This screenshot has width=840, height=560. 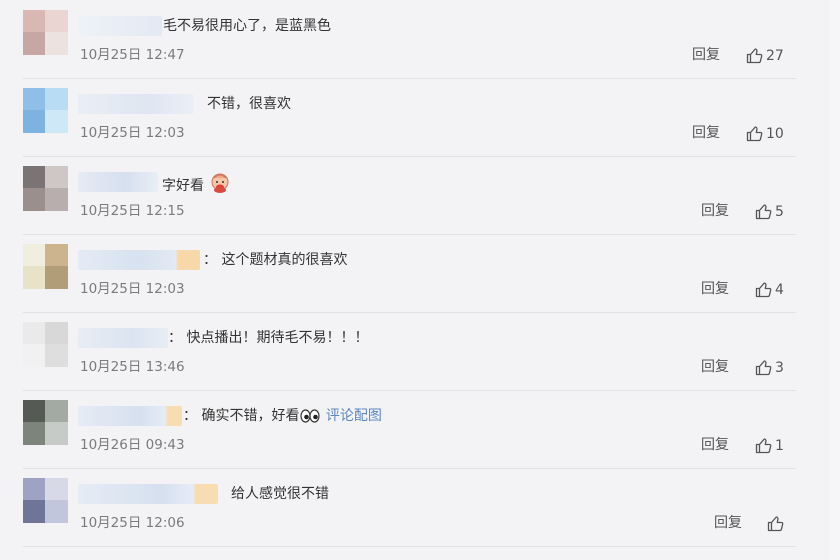 I want to click on comment-text: ： 这个题材真的很喜欢, so click(x=275, y=260).